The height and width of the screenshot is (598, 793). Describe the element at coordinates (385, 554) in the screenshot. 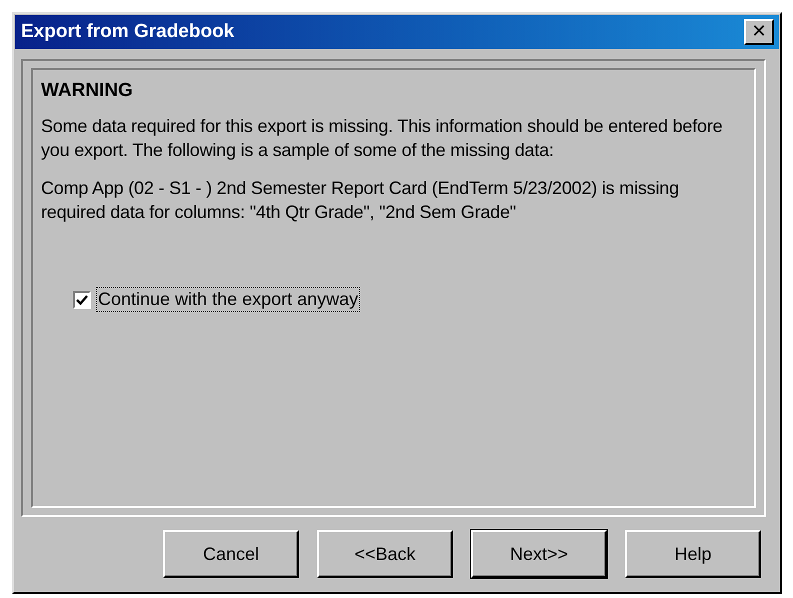

I see `dialog-button: <<Back` at that location.